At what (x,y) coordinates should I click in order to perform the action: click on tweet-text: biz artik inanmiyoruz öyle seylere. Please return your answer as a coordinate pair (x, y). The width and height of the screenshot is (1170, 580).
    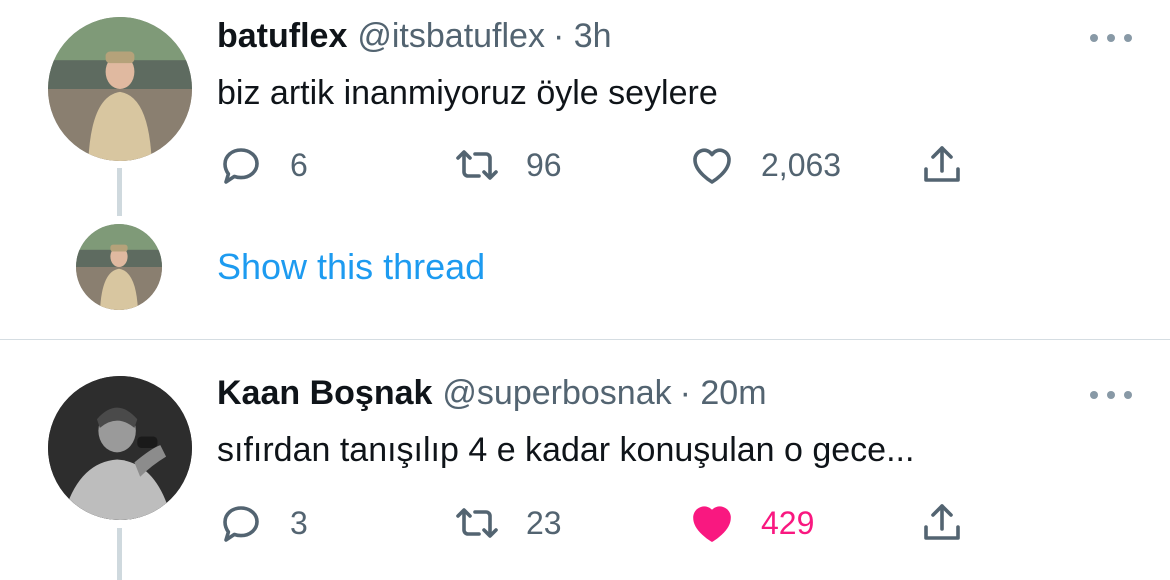
    Looking at the image, I should click on (467, 93).